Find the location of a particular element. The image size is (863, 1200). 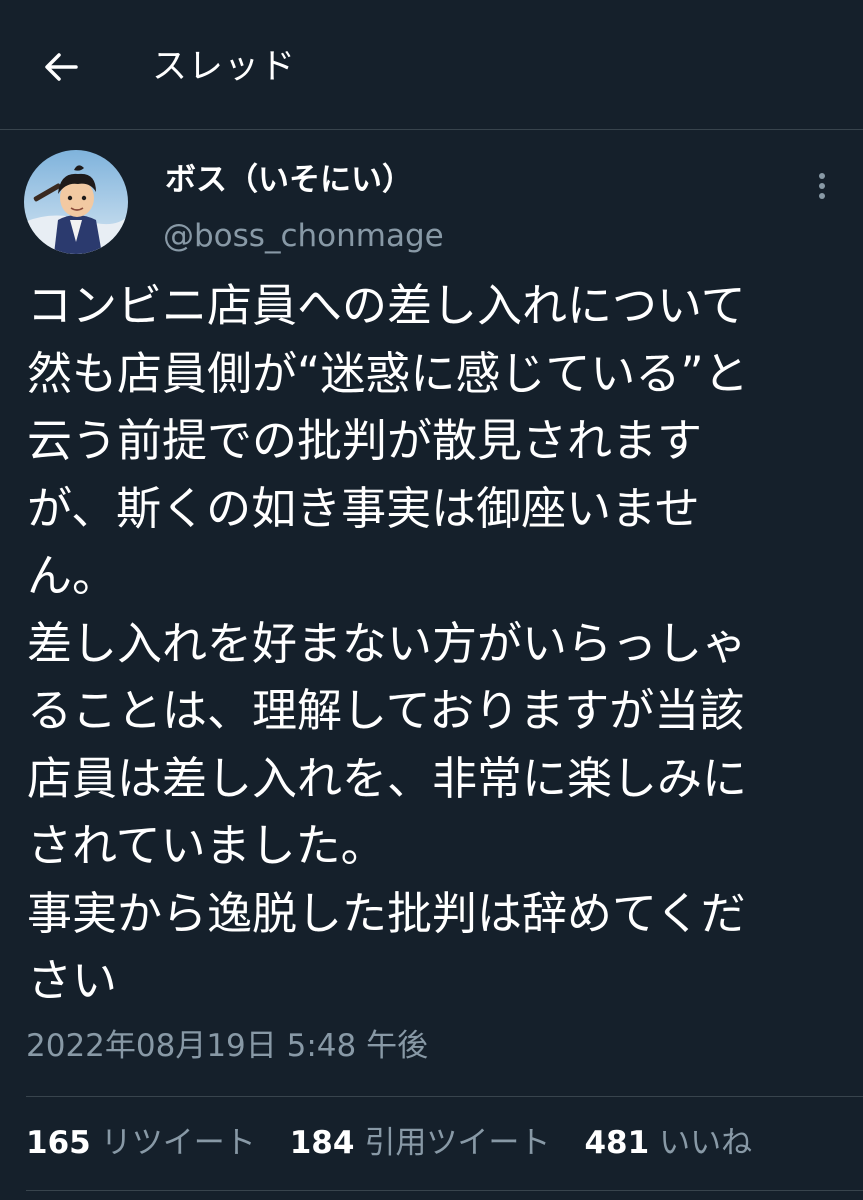

avatar is located at coordinates (76, 202).